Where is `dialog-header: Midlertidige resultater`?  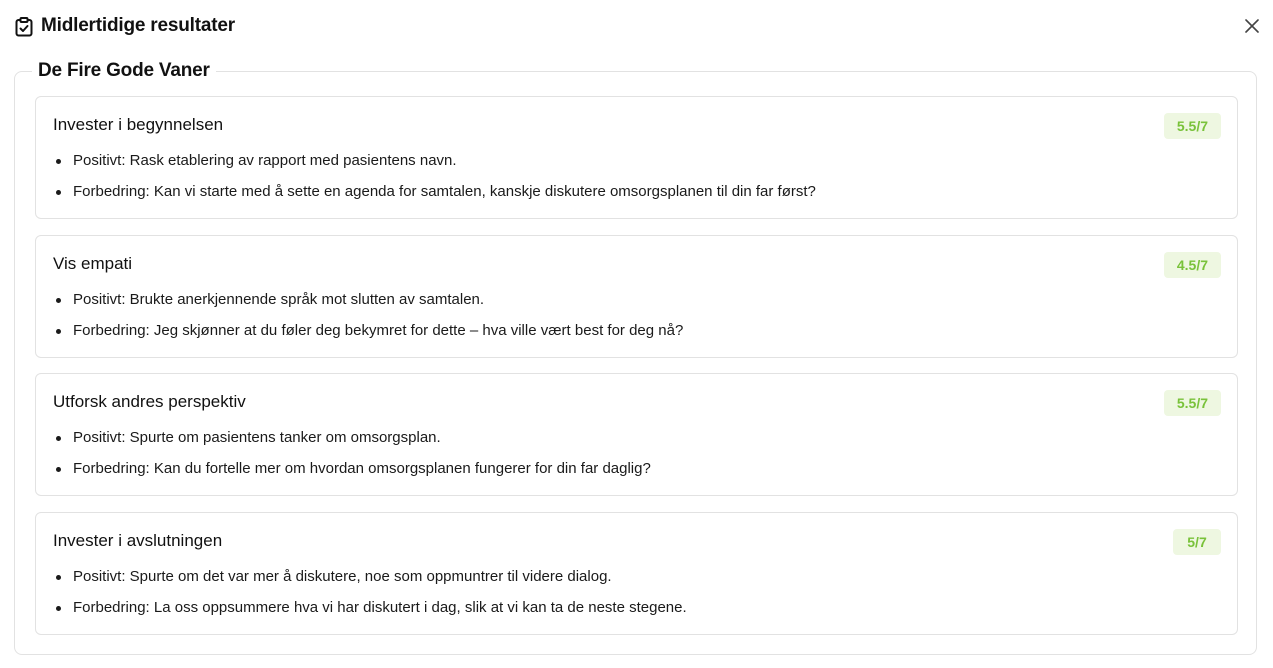 dialog-header: Midlertidige resultater is located at coordinates (636, 28).